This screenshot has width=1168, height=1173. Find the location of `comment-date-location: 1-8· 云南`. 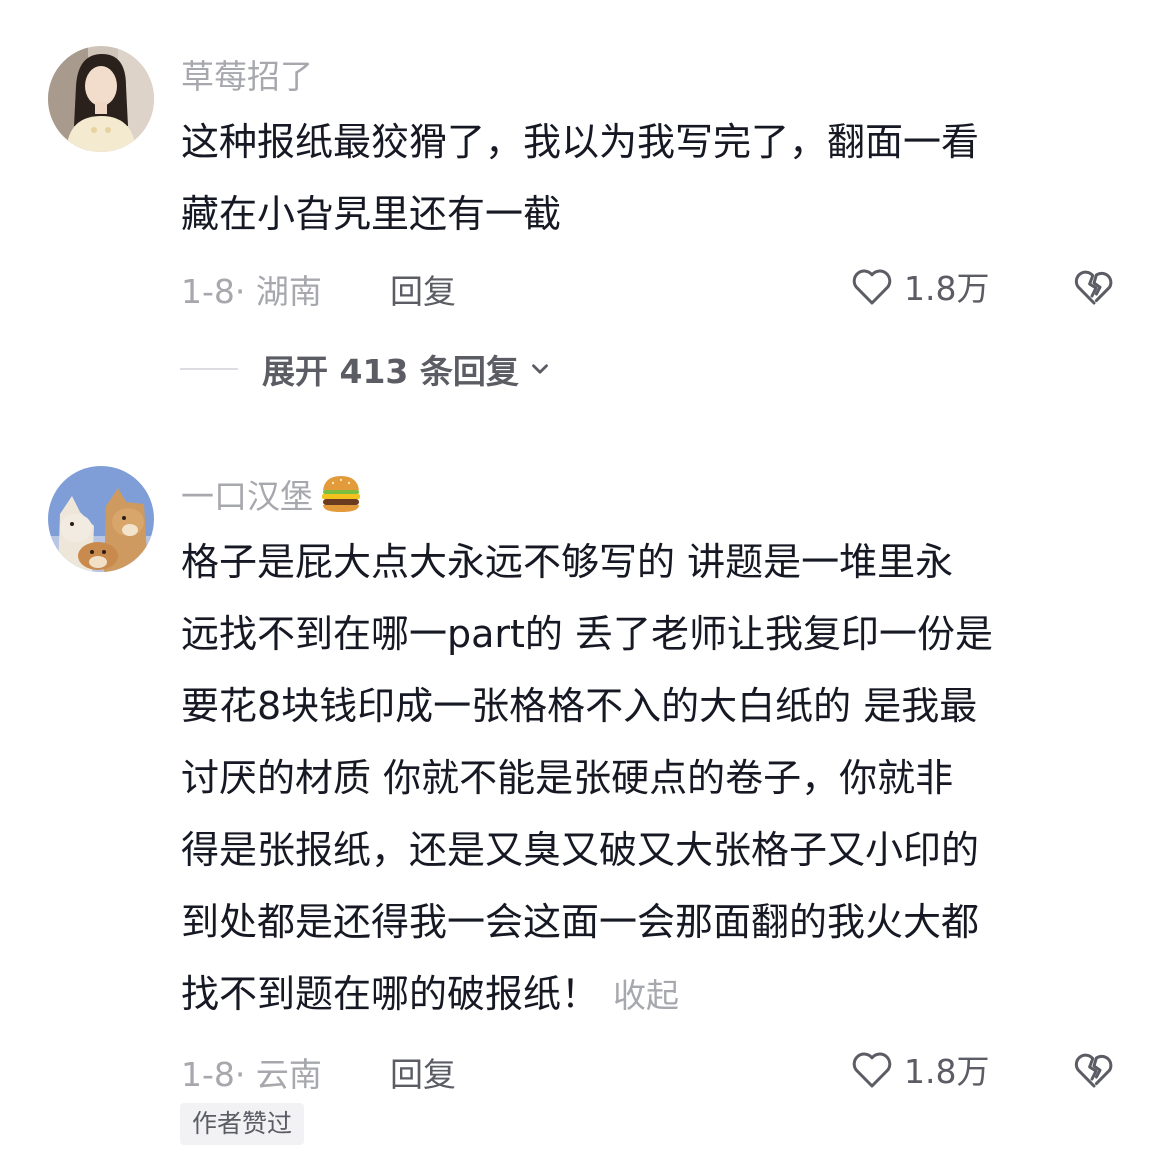

comment-date-location: 1-8· 云南 is located at coordinates (251, 1074).